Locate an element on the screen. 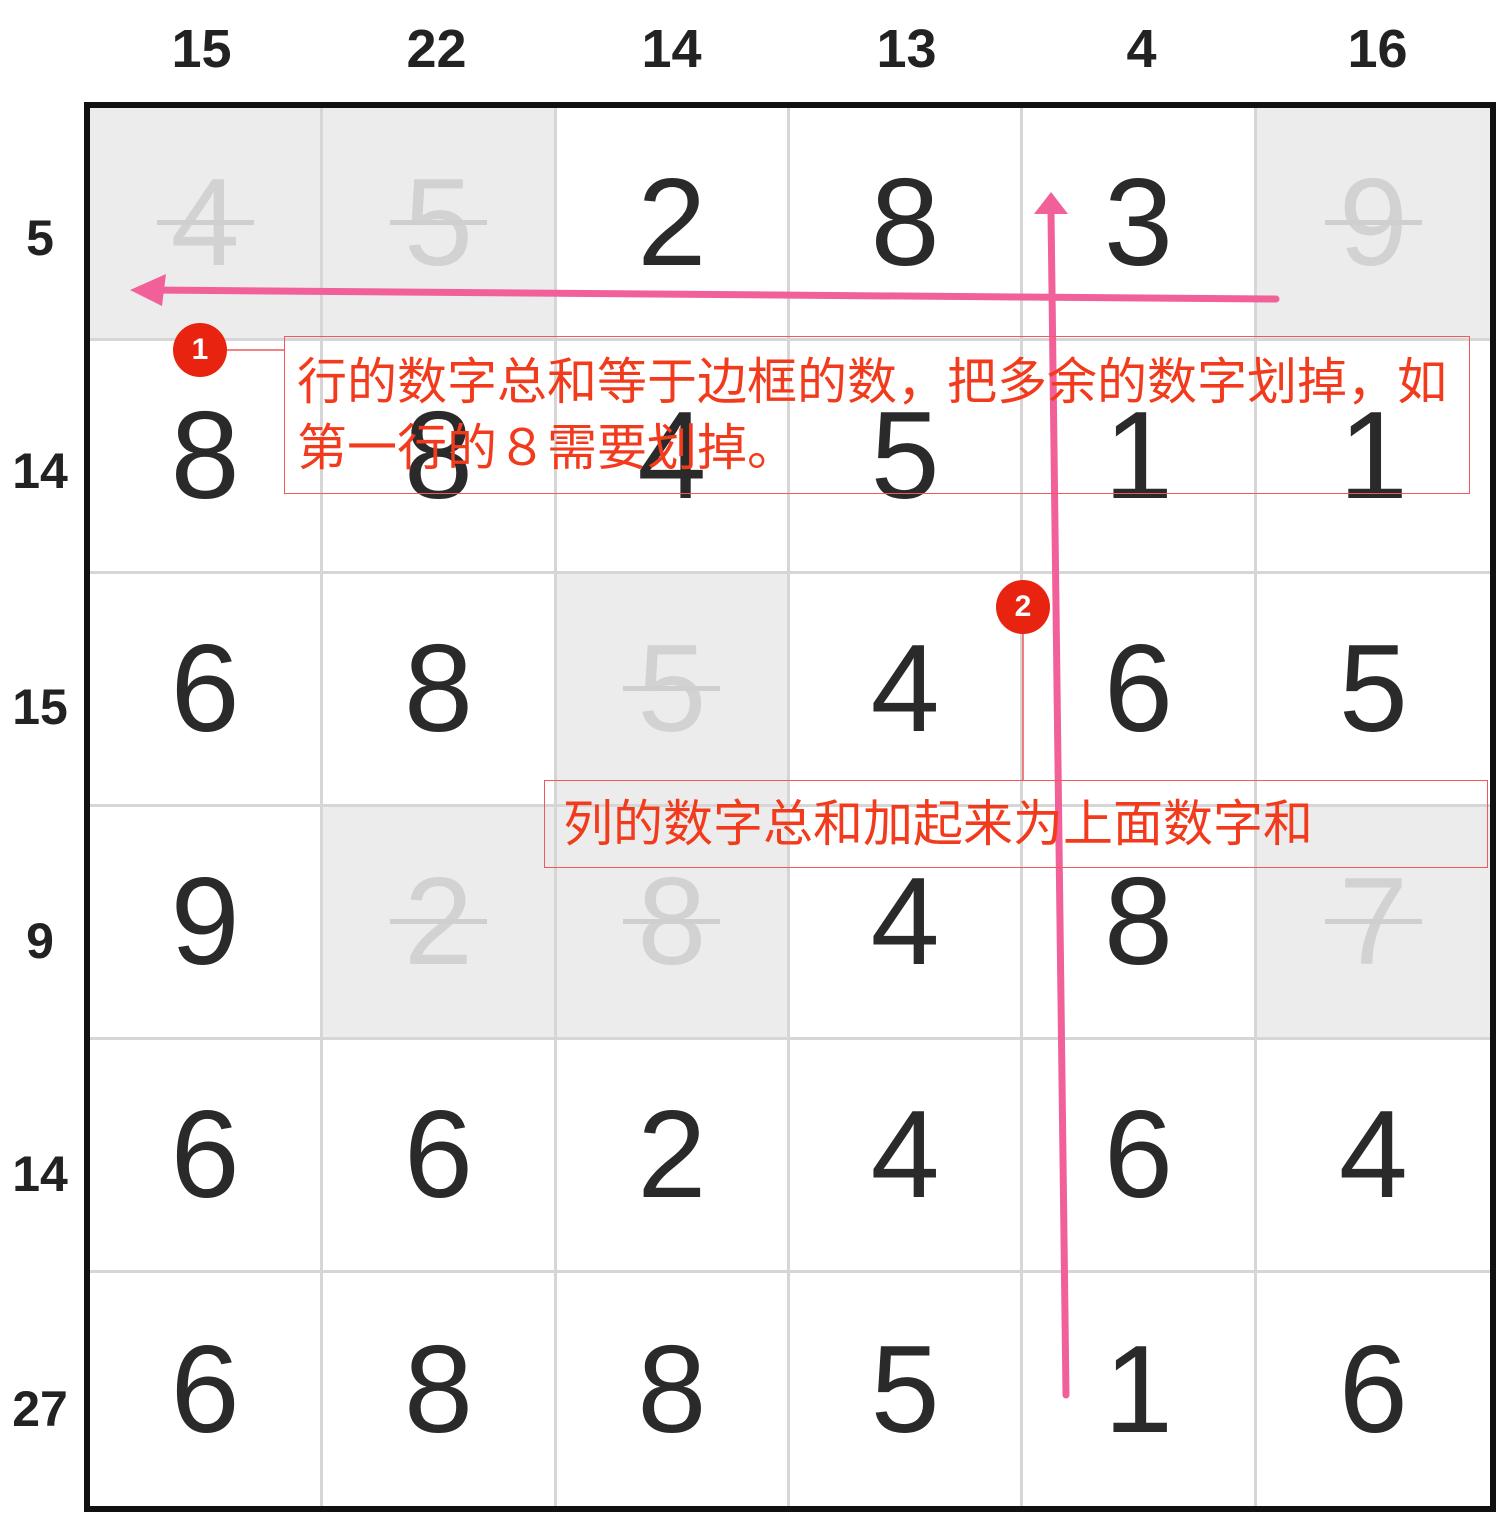 Image resolution: width=1500 pixels, height=1530 pixels. grid-cell-crossed: 9 is located at coordinates (1373, 224).